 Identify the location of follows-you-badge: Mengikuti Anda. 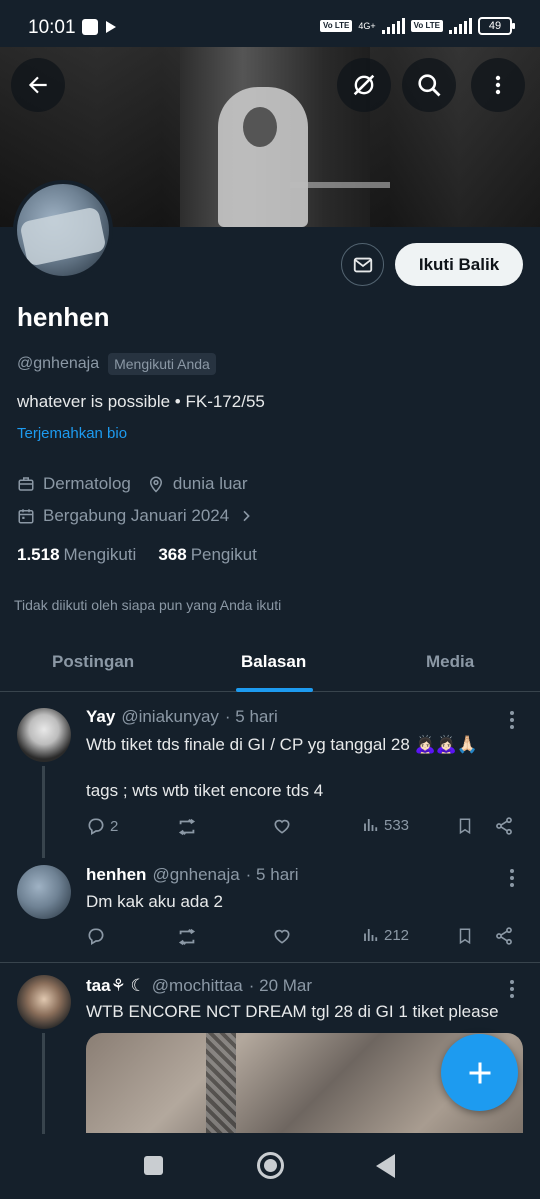
(162, 364).